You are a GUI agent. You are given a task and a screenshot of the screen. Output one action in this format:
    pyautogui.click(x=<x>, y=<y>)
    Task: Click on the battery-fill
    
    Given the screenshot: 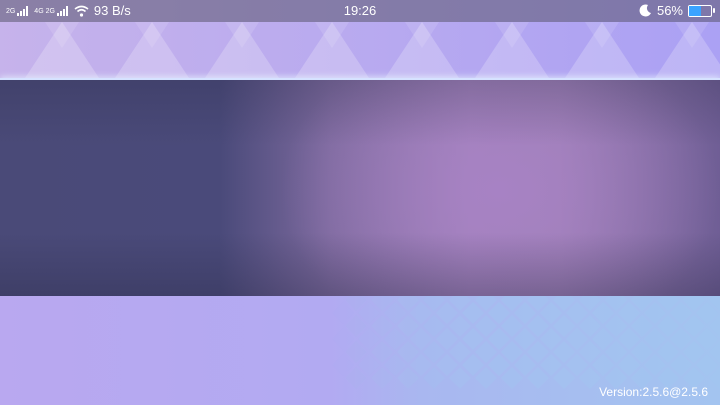 What is the action you would take?
    pyautogui.click(x=695, y=10)
    